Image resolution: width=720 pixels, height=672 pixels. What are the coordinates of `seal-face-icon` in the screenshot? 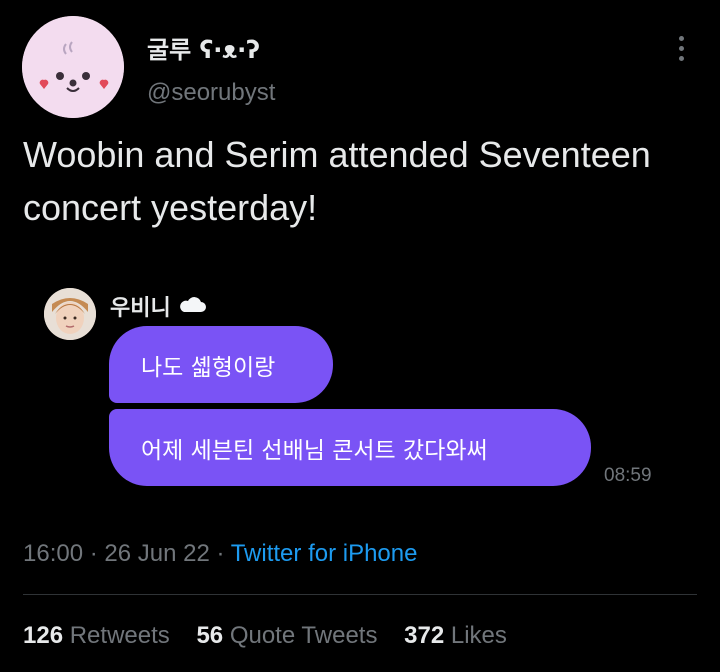 It's located at (73, 67).